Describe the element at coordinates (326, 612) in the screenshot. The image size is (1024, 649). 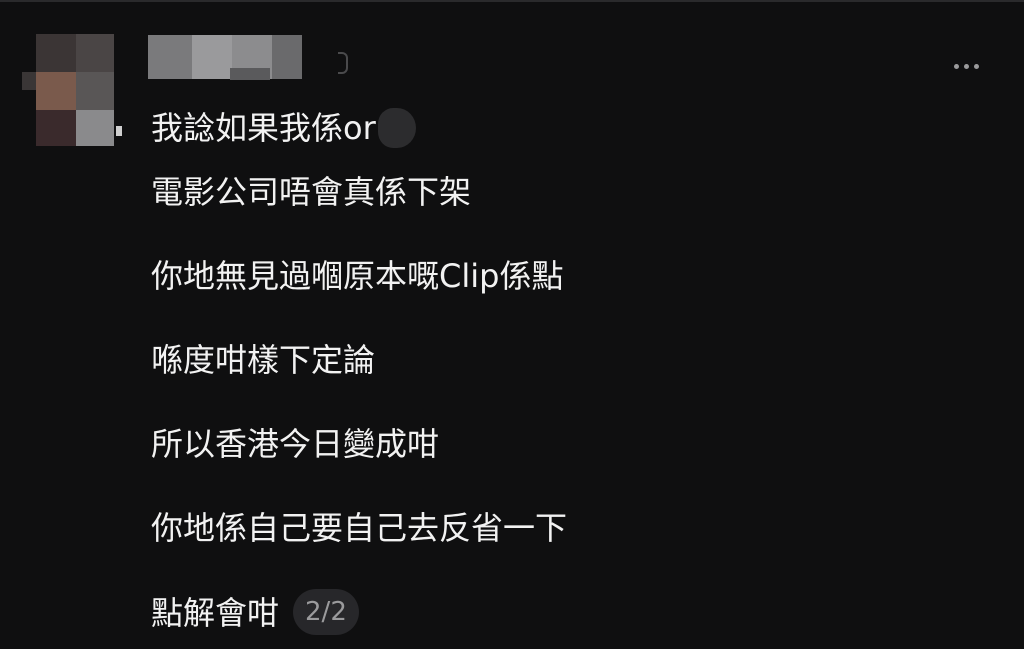
I see `page-indicator-badge: 2/2` at that location.